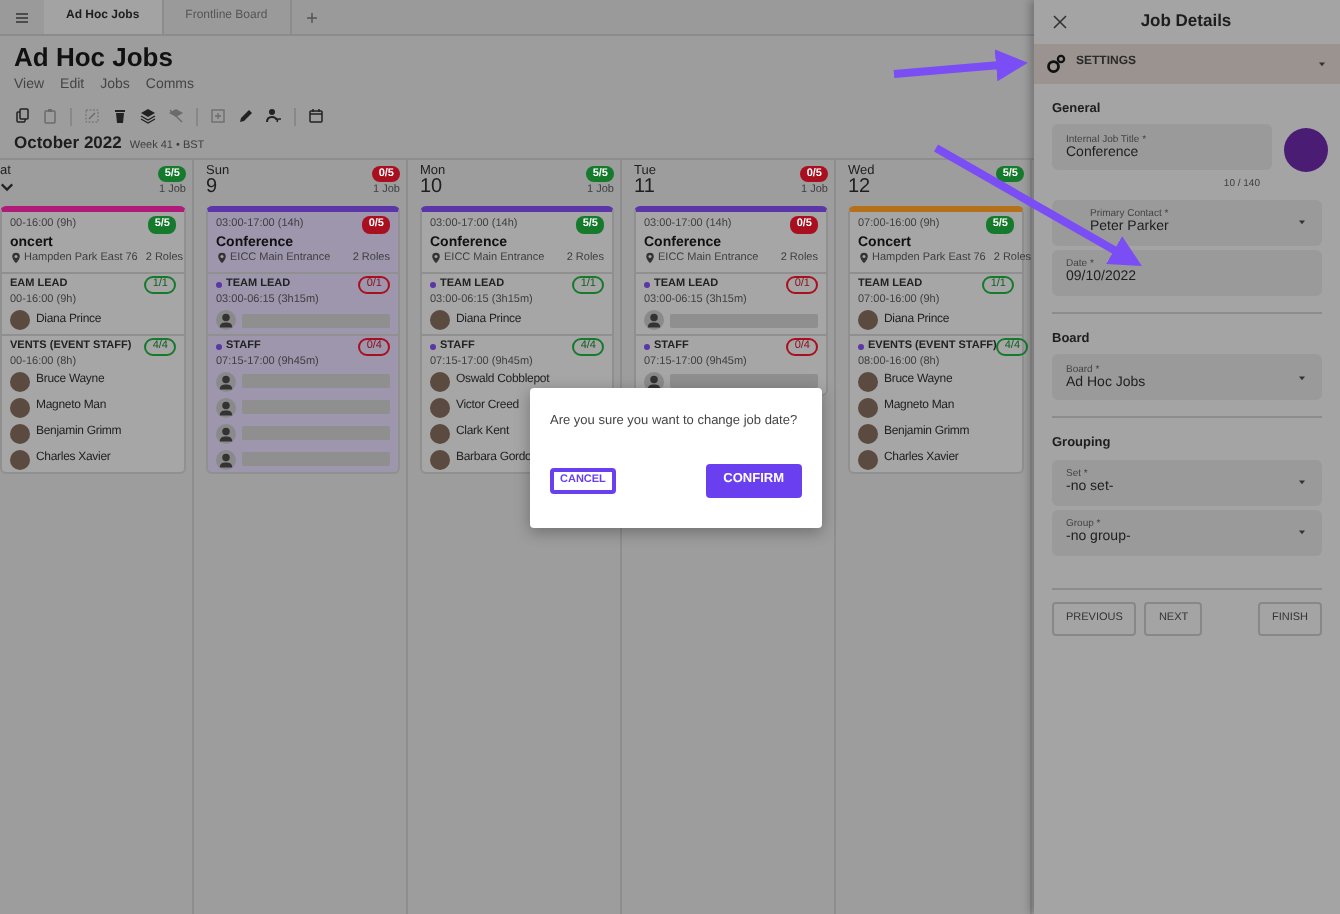  Describe the element at coordinates (645, 188) in the screenshot. I see `day-number: 11` at that location.